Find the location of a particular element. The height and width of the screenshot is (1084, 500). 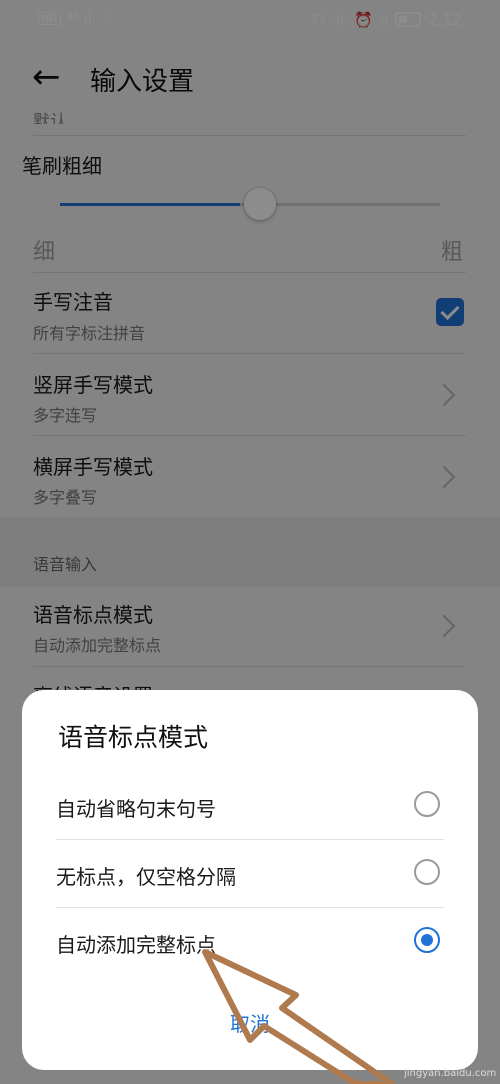

option-no-punctuation: 无标点，仅空格分隔 is located at coordinates (250, 874).